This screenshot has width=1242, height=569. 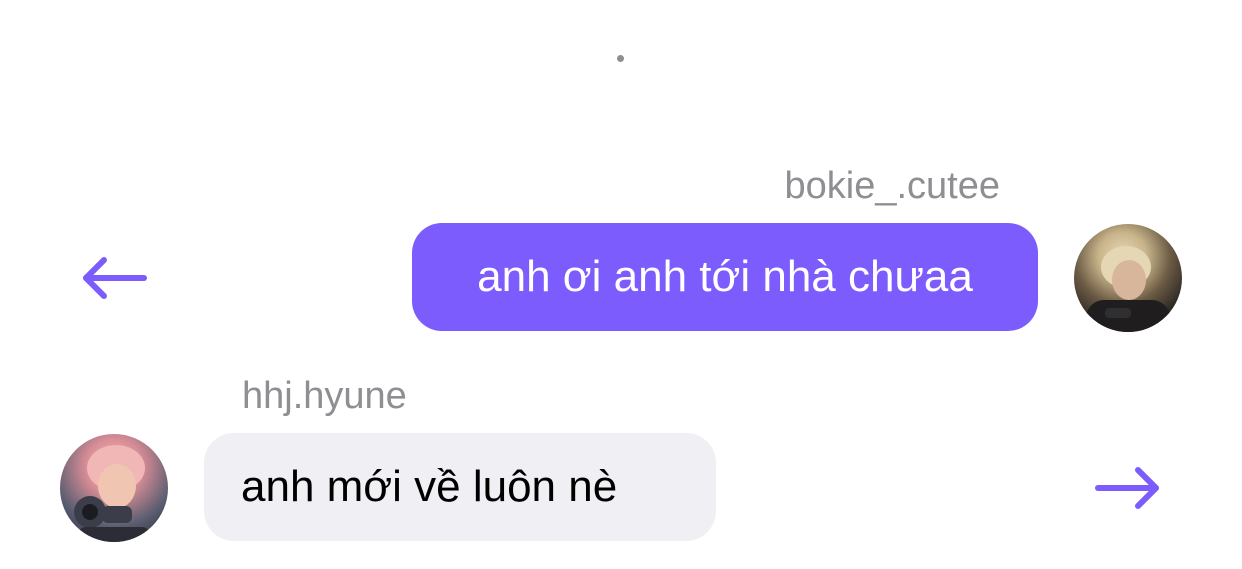 What do you see at coordinates (620, 58) in the screenshot?
I see `status-dot` at bounding box center [620, 58].